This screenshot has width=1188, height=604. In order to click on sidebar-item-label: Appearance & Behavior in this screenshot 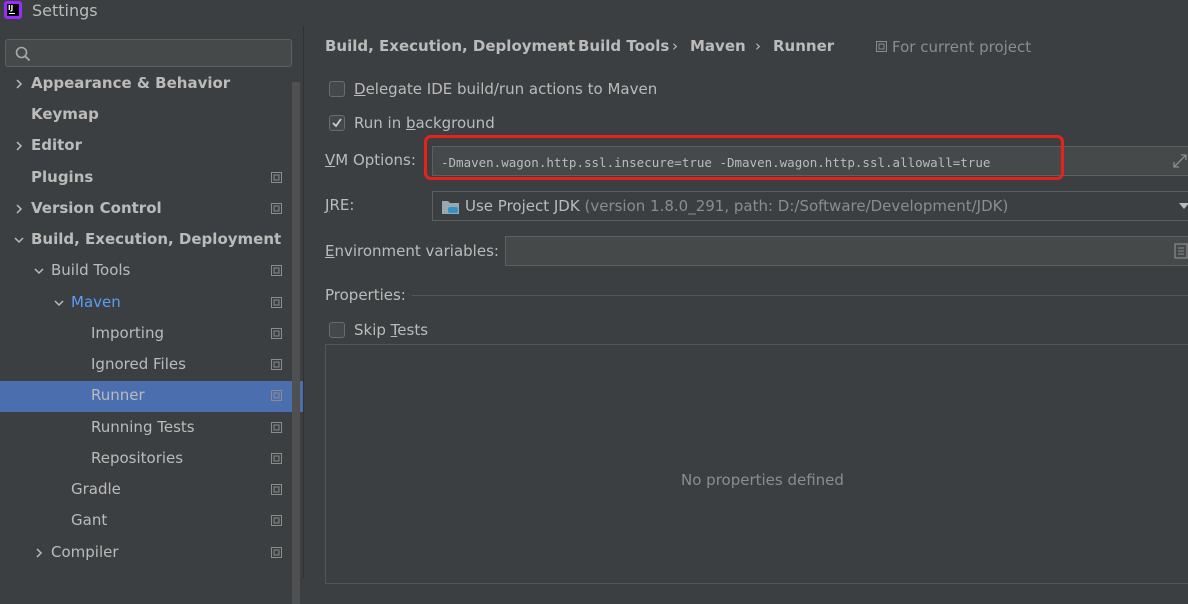, I will do `click(131, 83)`.